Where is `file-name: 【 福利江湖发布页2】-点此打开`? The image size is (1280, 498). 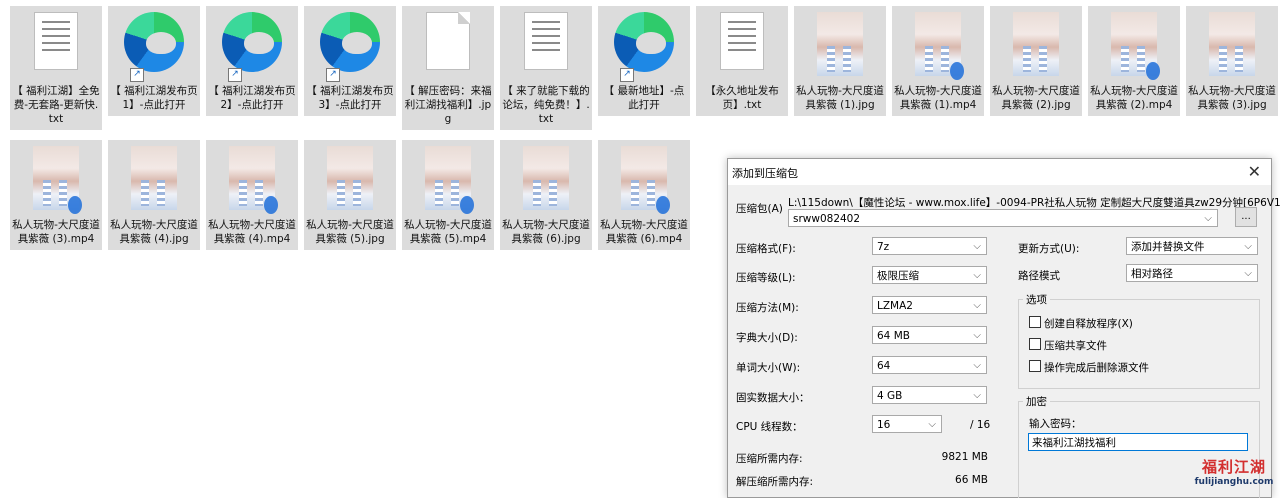
file-name: 【 福利江湖发布页2】-点此打开 is located at coordinates (252, 98).